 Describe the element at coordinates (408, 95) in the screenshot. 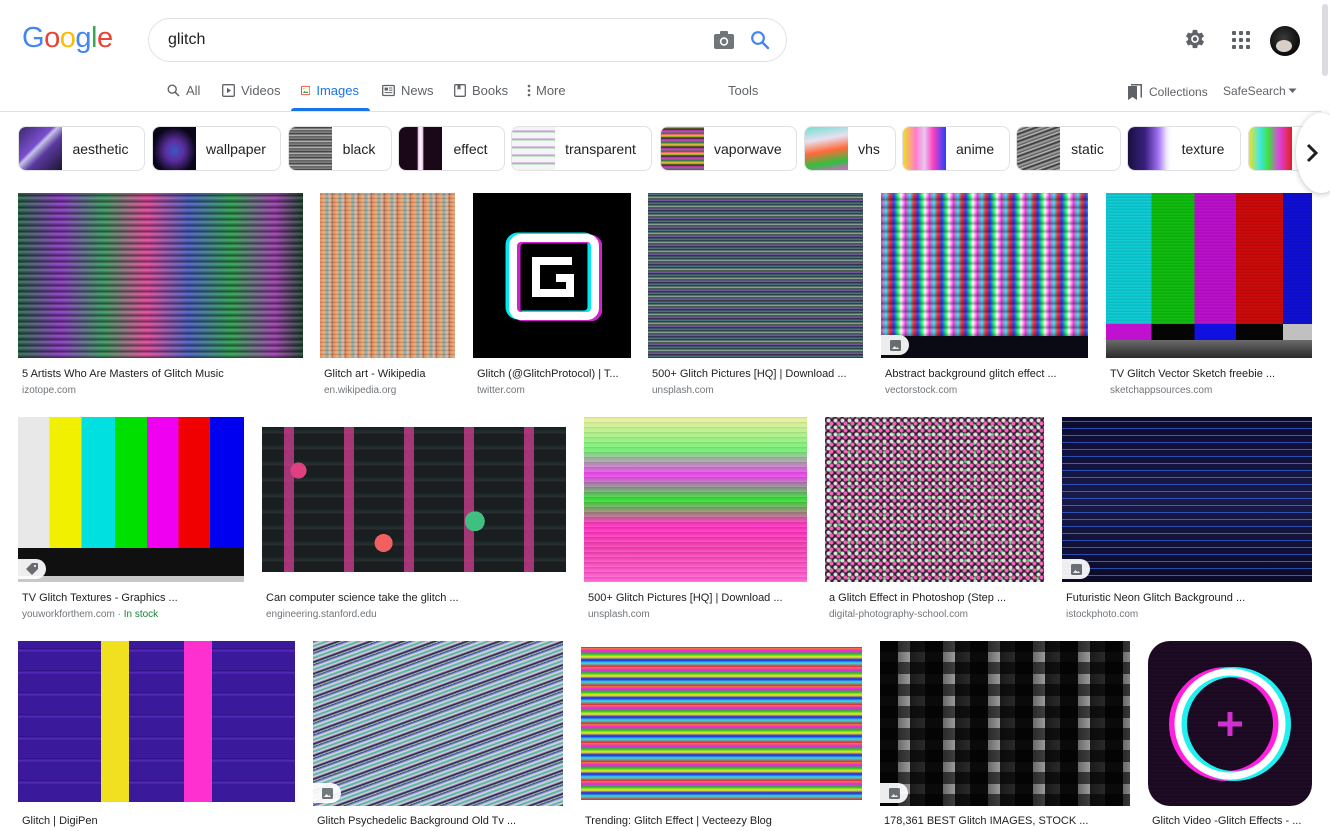

I see `tab-news: News` at that location.